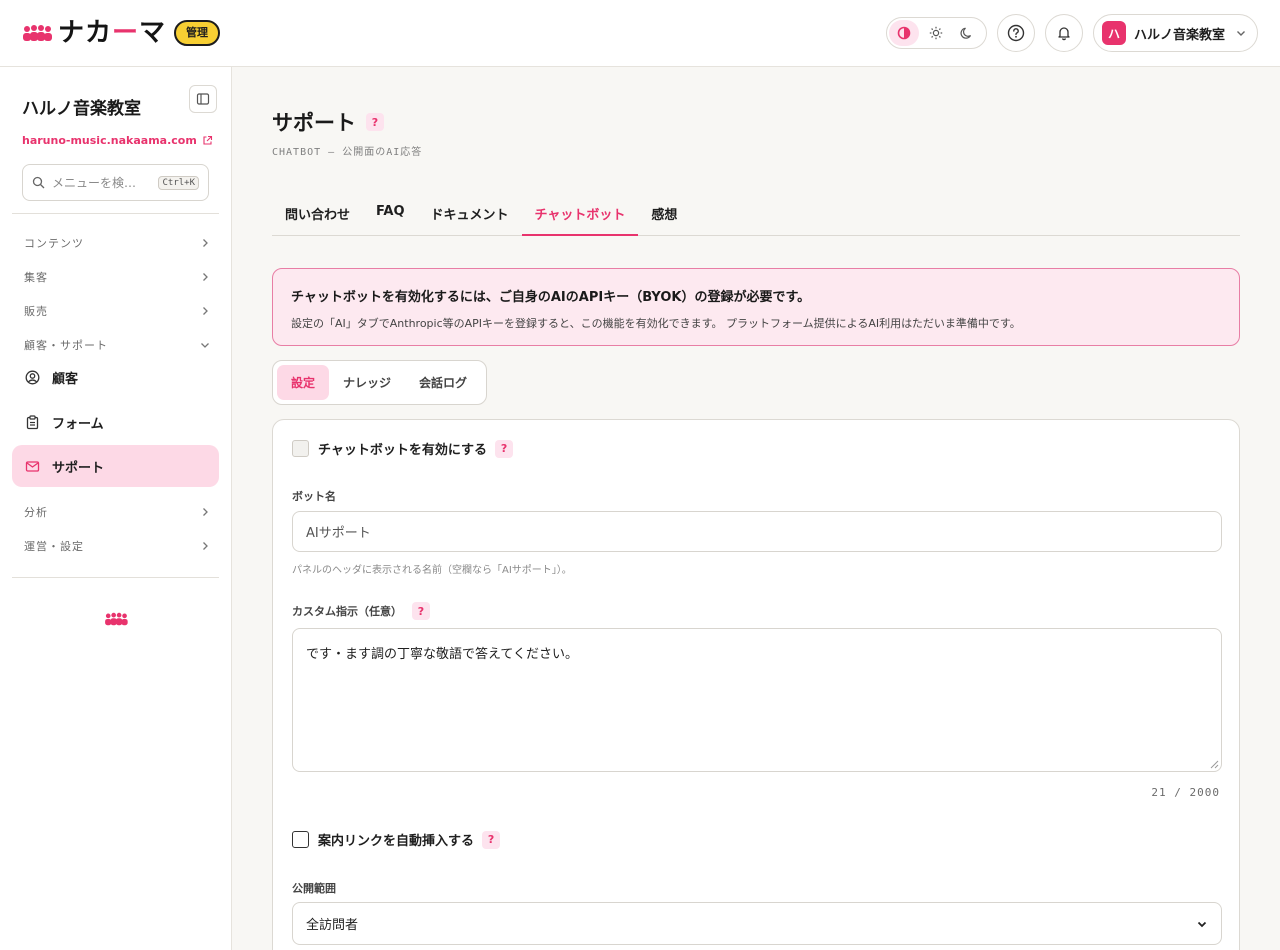 This screenshot has height=950, width=1280. Describe the element at coordinates (117, 512) in the screenshot. I see `sidebar-section-analytics: 分析` at that location.